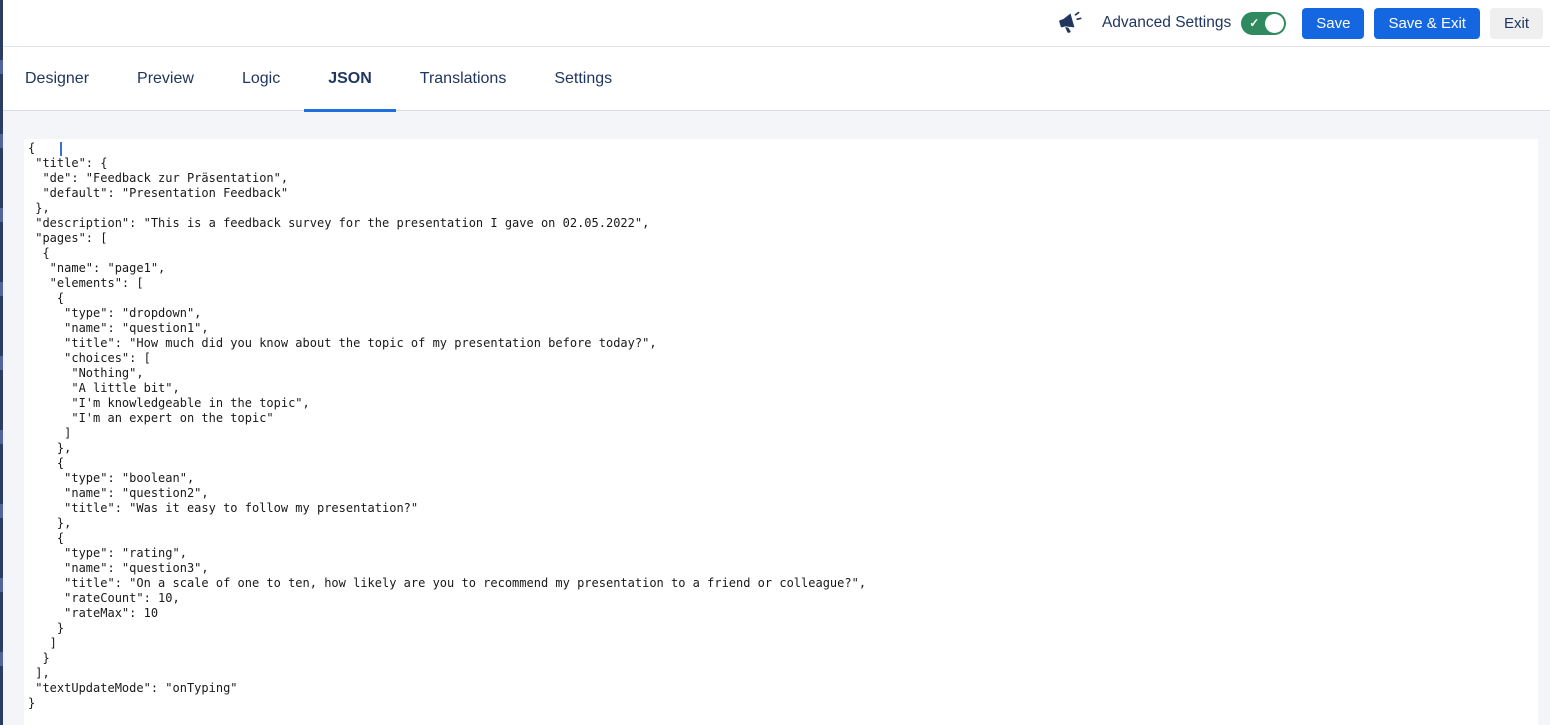  I want to click on text-cursor, so click(61, 149).